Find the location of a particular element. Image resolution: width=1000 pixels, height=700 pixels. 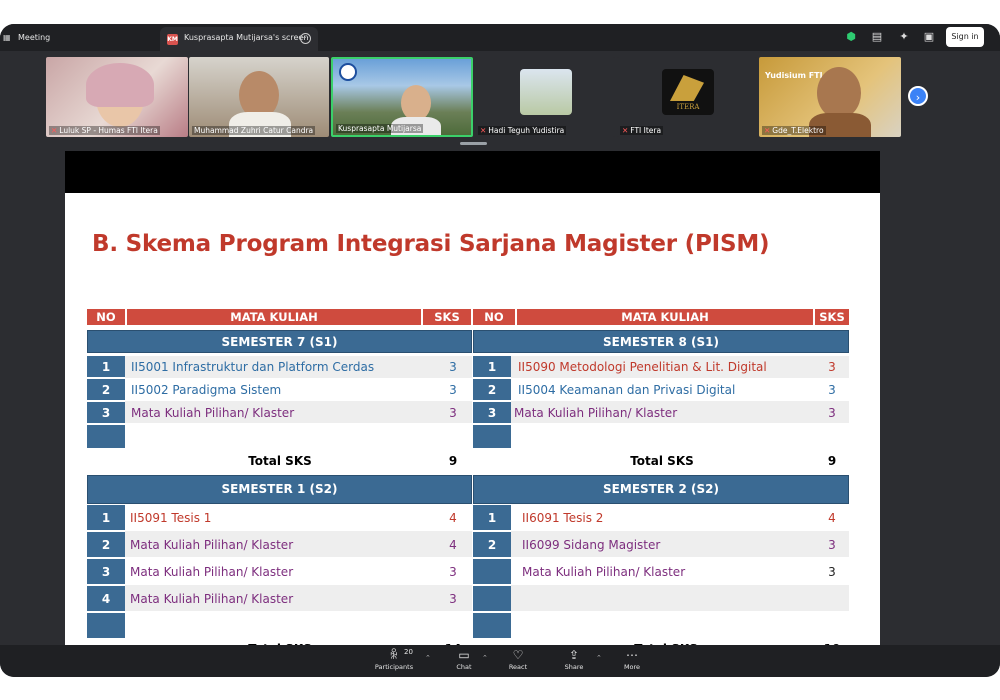

virtual-background-text: Yudisium FTI is located at coordinates (794, 75).